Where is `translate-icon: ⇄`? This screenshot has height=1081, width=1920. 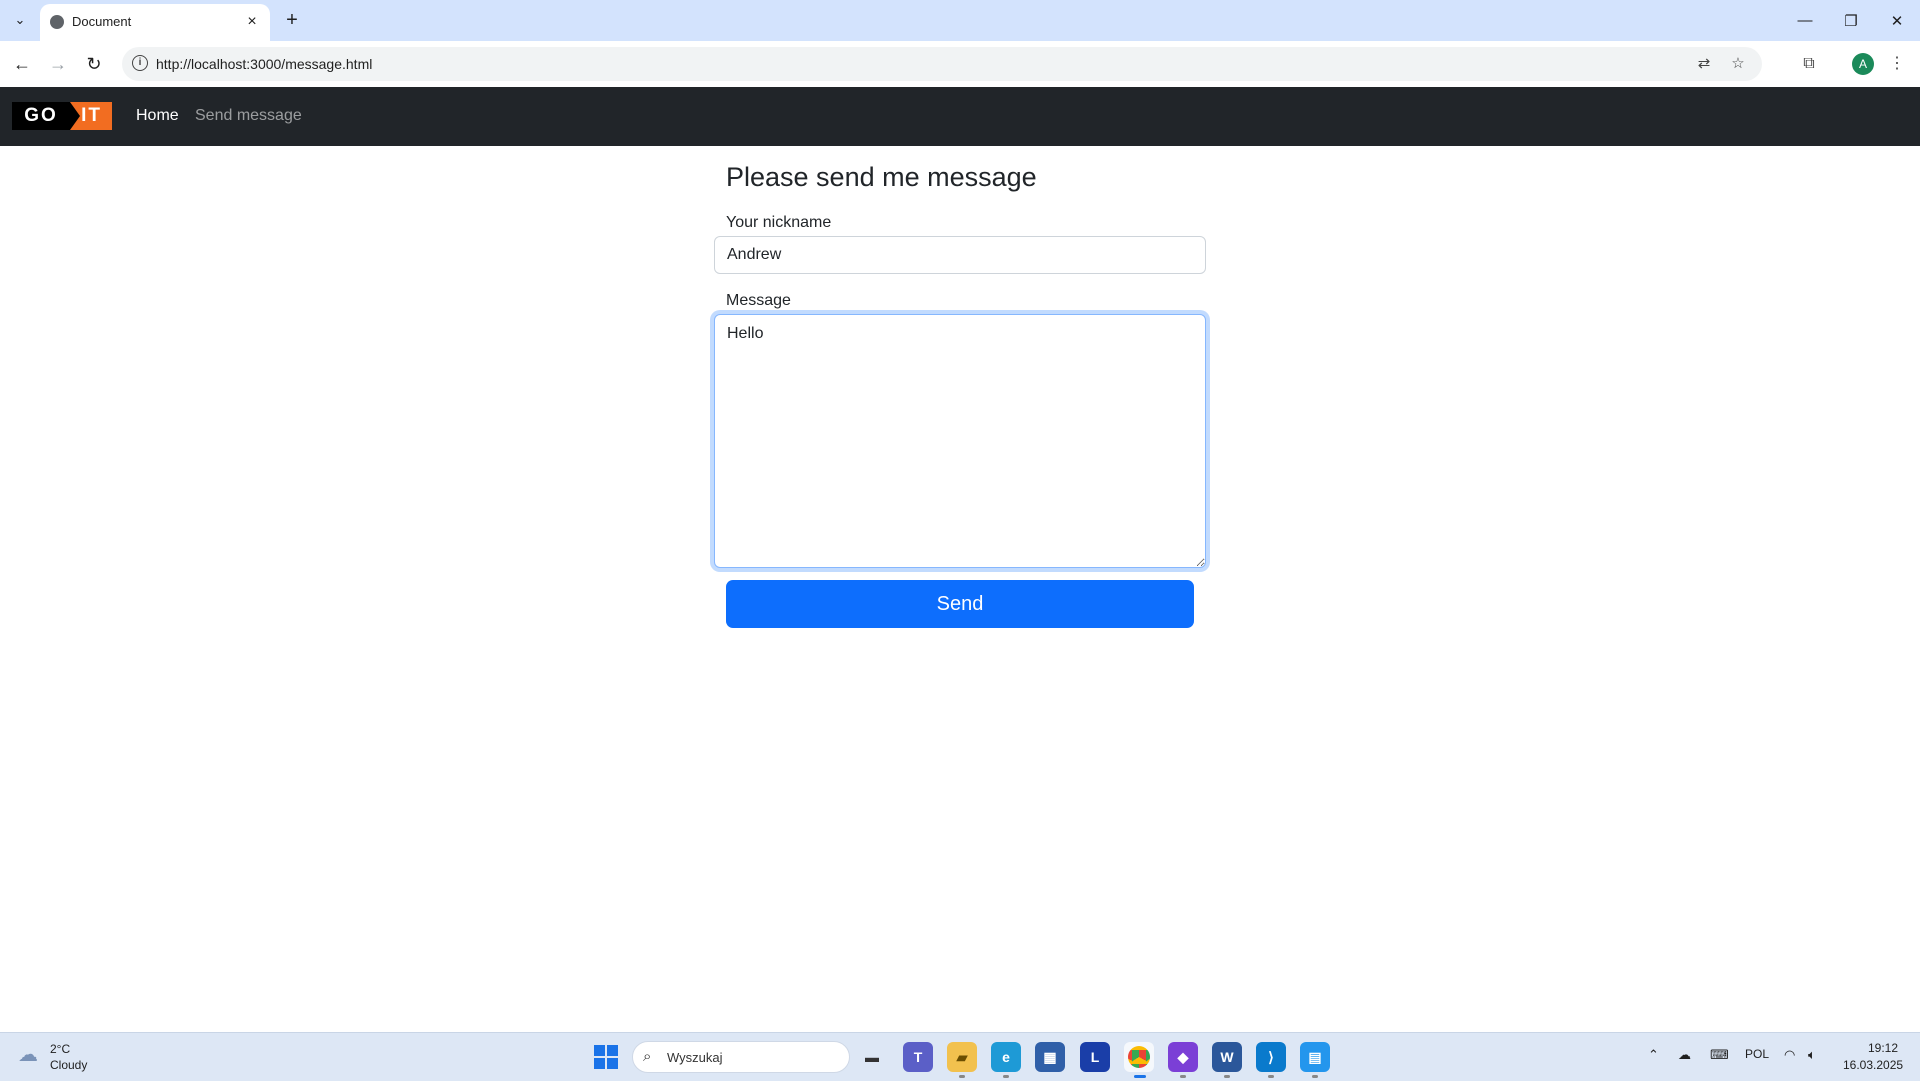 translate-icon: ⇄ is located at coordinates (1704, 64).